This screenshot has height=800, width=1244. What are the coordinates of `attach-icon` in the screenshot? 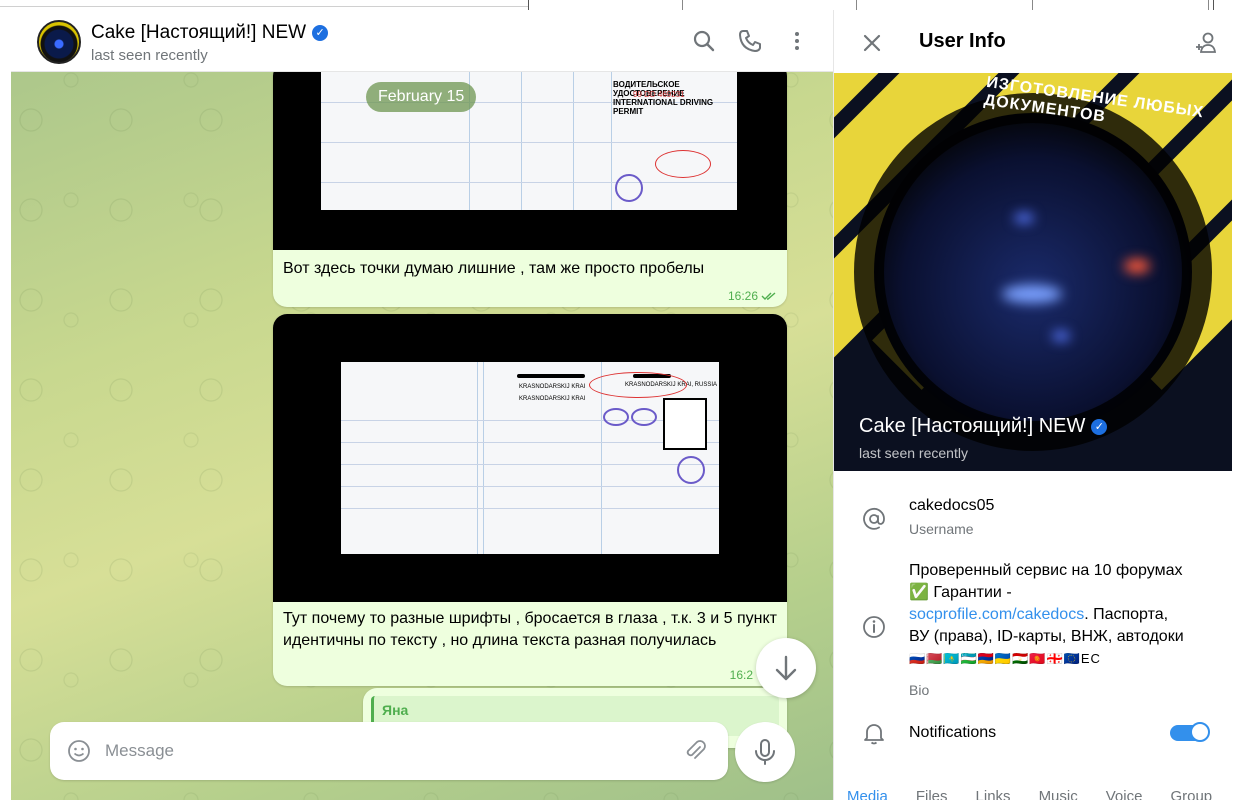 It's located at (695, 751).